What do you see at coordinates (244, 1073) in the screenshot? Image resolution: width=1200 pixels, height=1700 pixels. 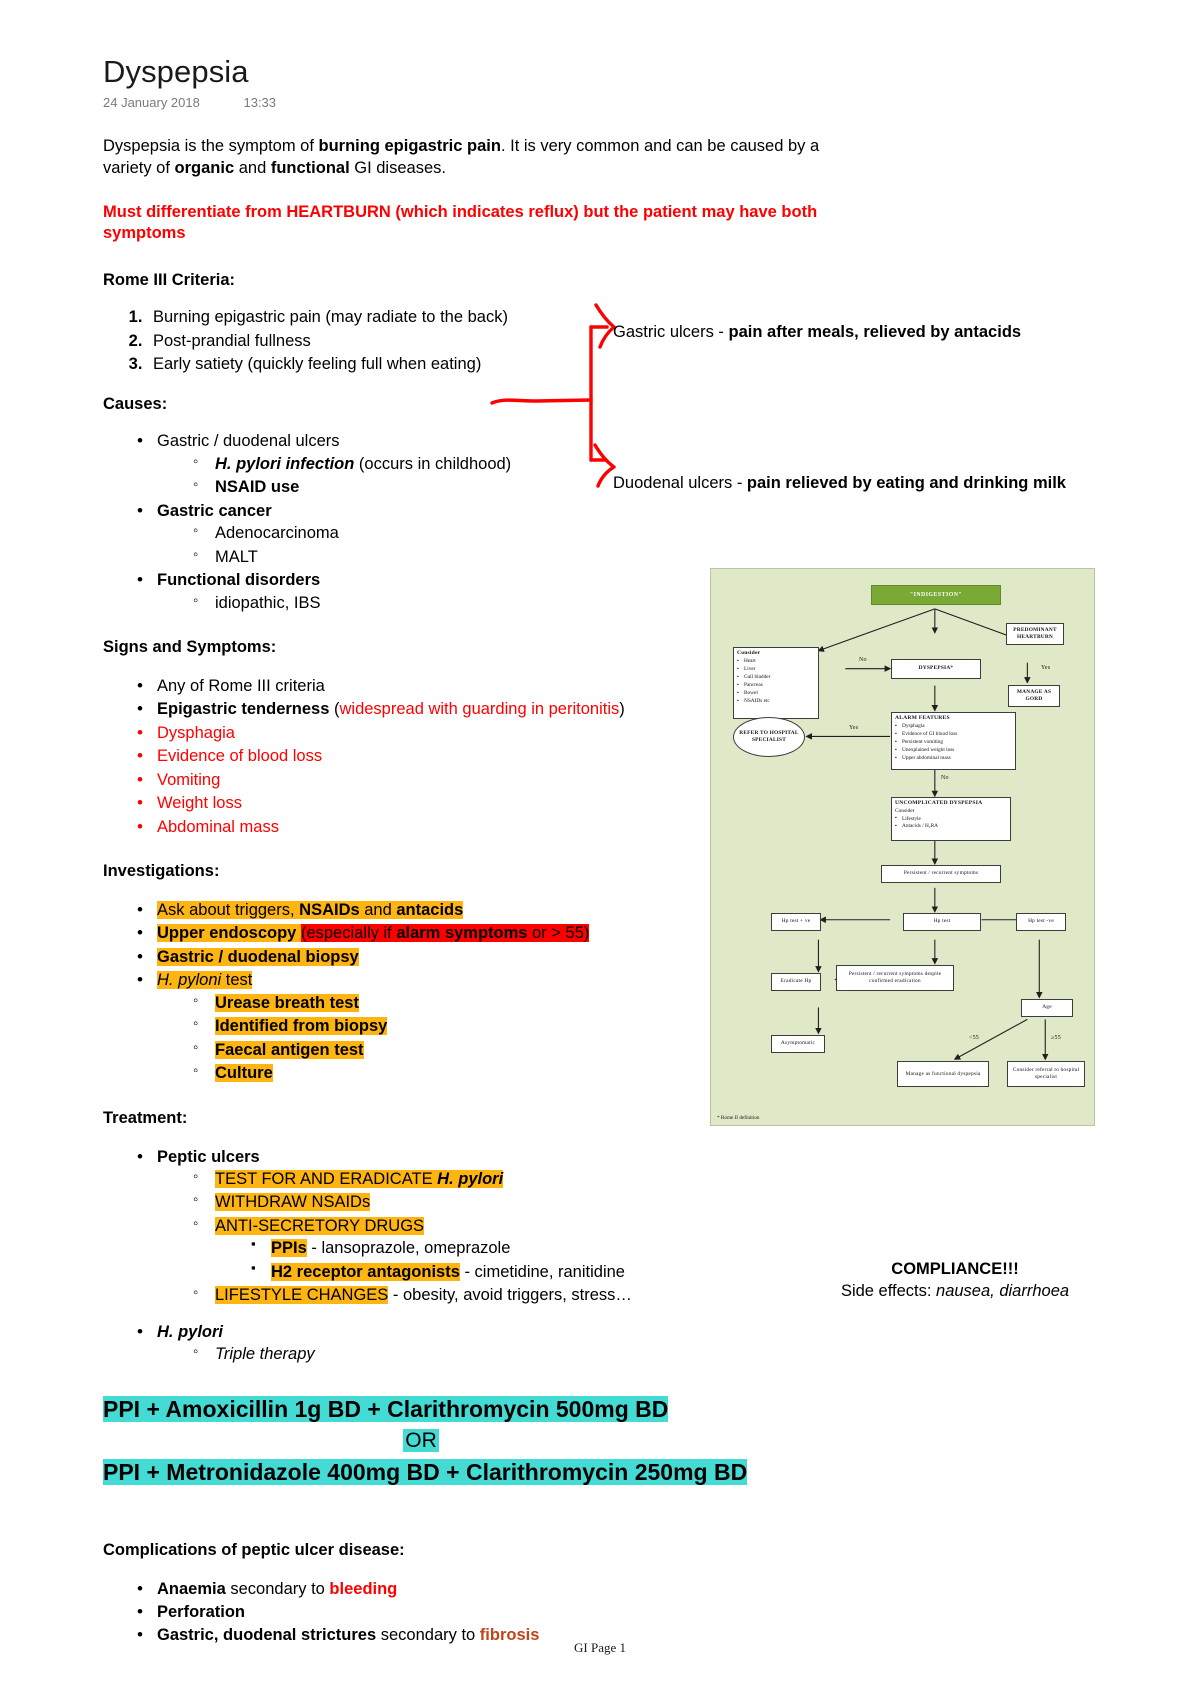 I see `hp-test-label: Culture` at bounding box center [244, 1073].